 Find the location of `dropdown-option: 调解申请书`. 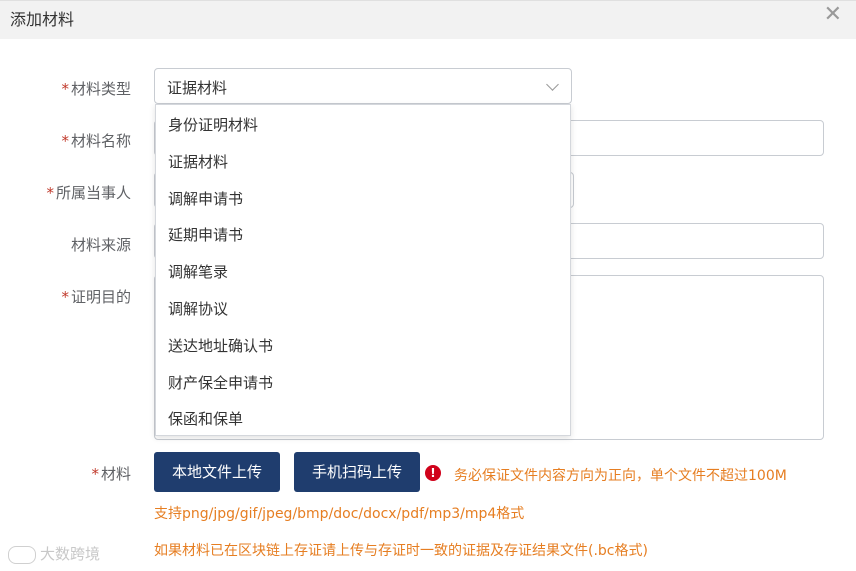

dropdown-option: 调解申请书 is located at coordinates (363, 199).